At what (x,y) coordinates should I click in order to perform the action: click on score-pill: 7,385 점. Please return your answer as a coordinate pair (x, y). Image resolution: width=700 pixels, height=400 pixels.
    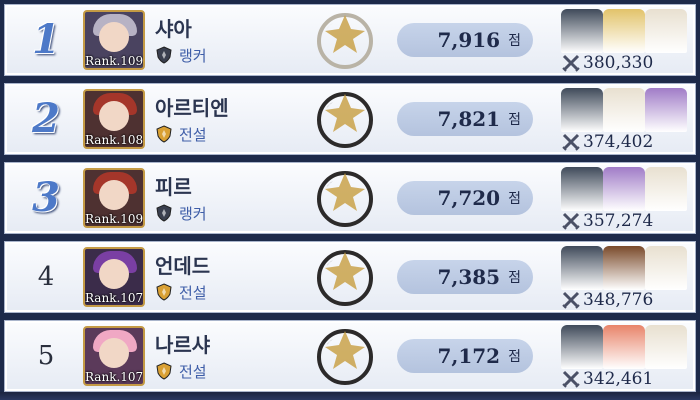
    Looking at the image, I should click on (465, 277).